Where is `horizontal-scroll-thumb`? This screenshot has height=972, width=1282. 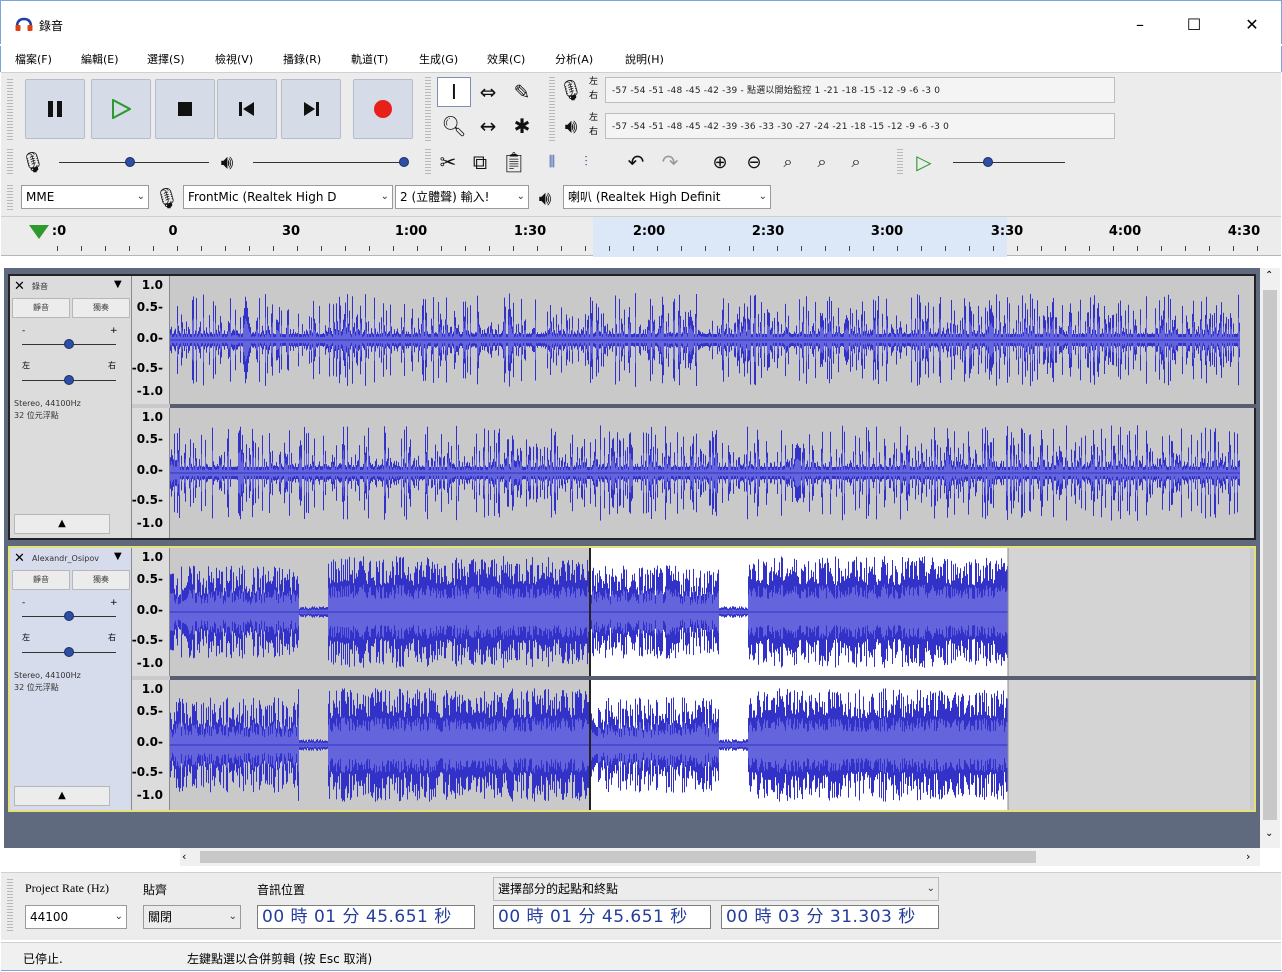 horizontal-scroll-thumb is located at coordinates (618, 857).